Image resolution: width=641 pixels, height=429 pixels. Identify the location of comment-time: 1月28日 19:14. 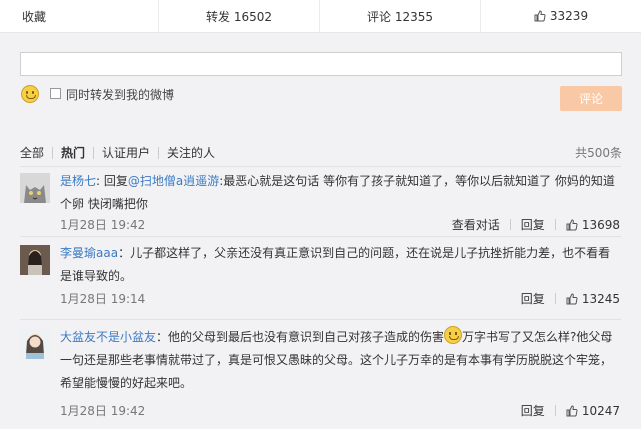
(103, 299).